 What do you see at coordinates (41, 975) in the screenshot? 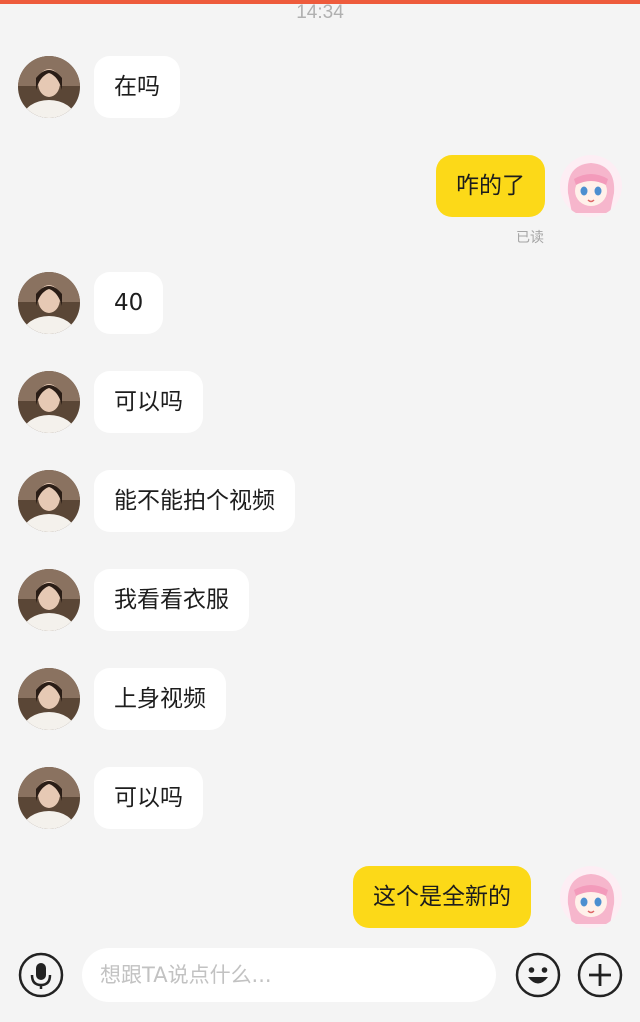
I see `microphone-icon` at bounding box center [41, 975].